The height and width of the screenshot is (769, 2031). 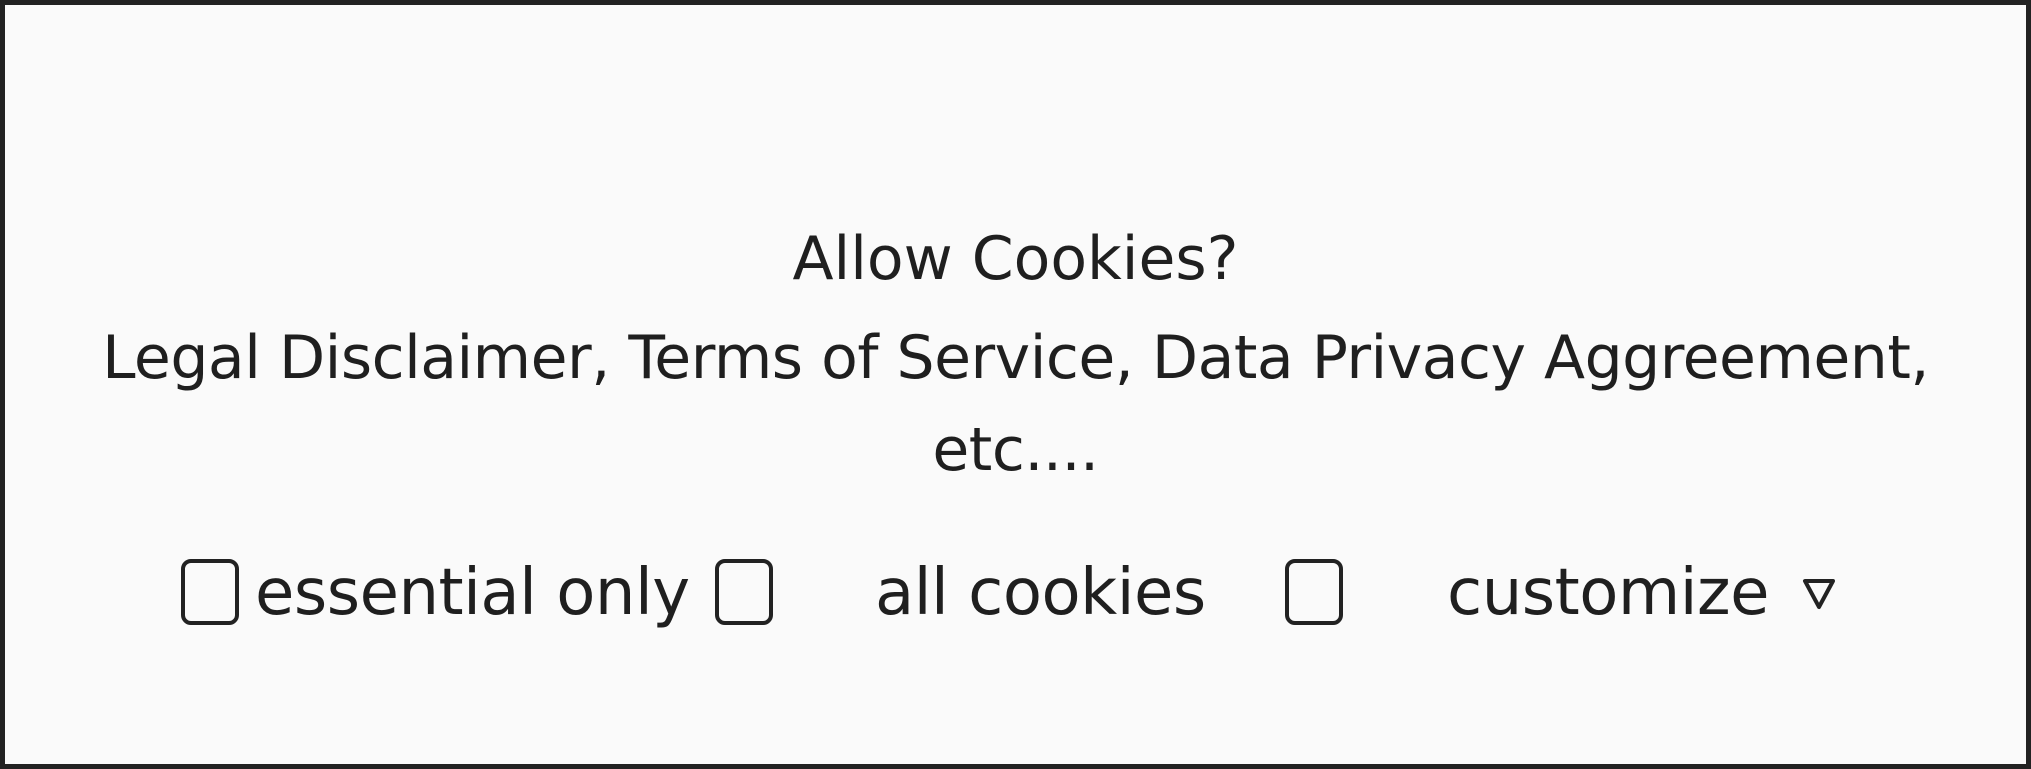 What do you see at coordinates (1608, 593) in the screenshot?
I see `customize-label: customize` at bounding box center [1608, 593].